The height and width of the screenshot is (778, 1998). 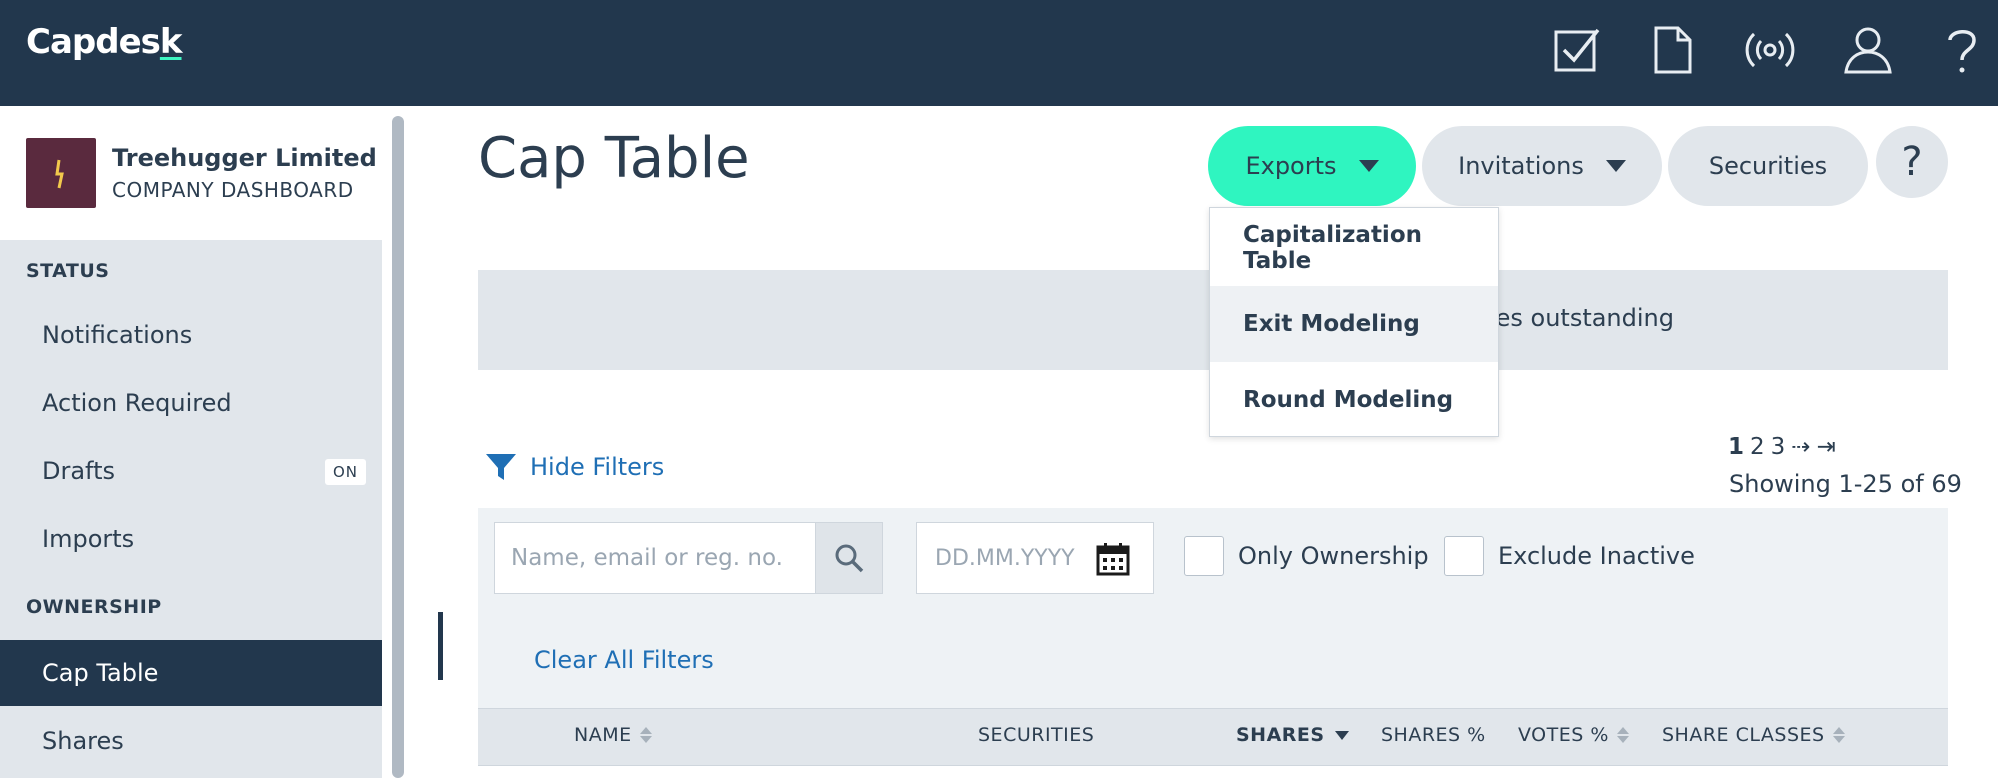 I want to click on menu-item-capitalization-table: Capitalization Table, so click(x=1354, y=248).